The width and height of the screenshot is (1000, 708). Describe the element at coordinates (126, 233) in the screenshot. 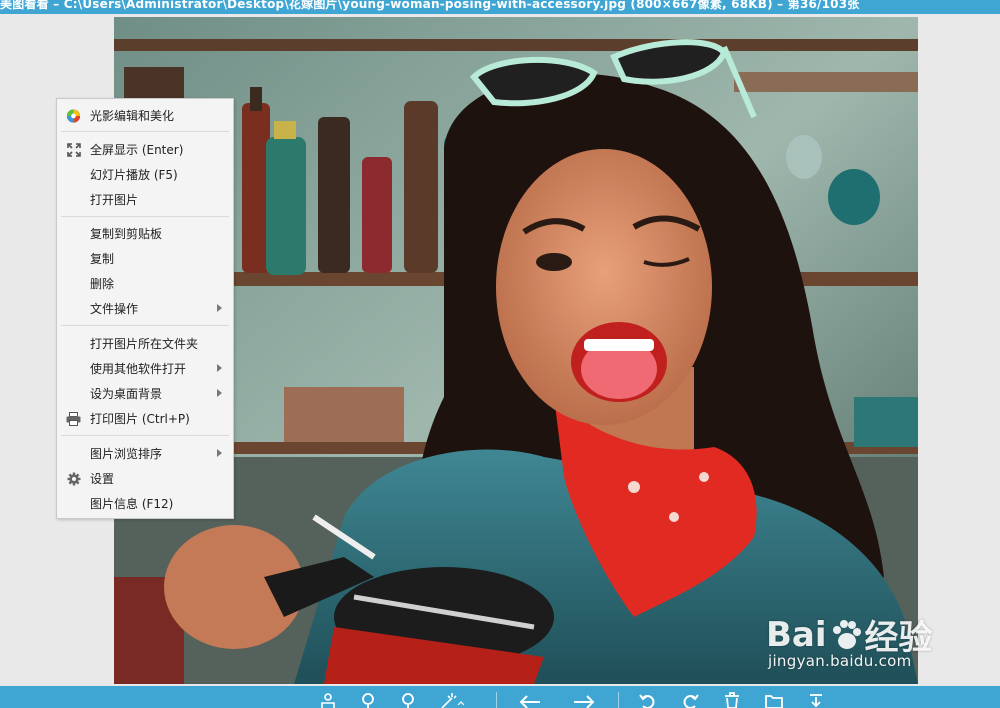

I see `menu-item-label: 复制到剪贴板` at that location.